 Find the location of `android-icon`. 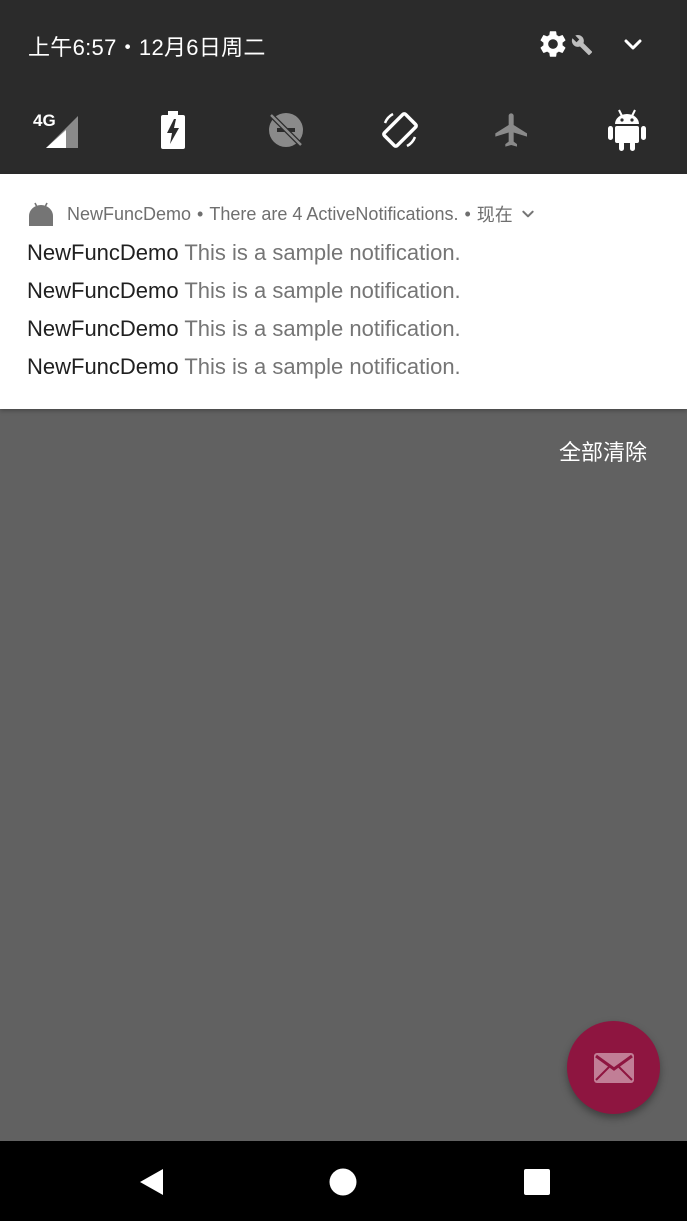

android-icon is located at coordinates (627, 130).